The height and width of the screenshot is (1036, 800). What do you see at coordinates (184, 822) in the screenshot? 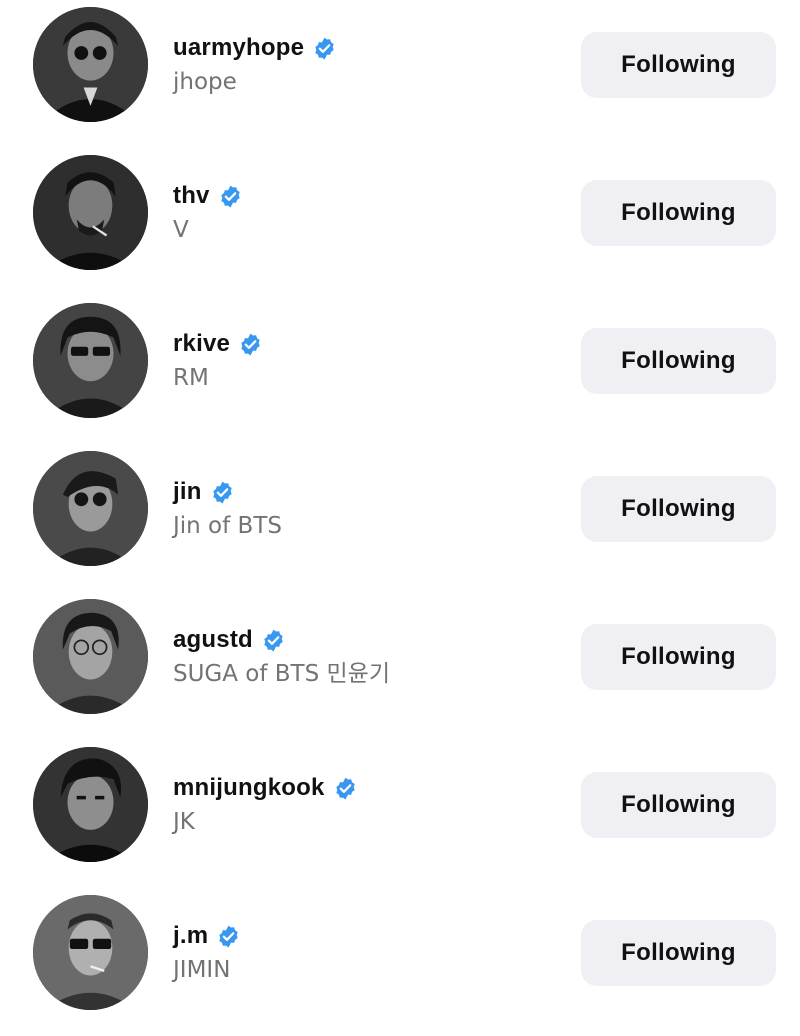
I see `display-name: JK` at bounding box center [184, 822].